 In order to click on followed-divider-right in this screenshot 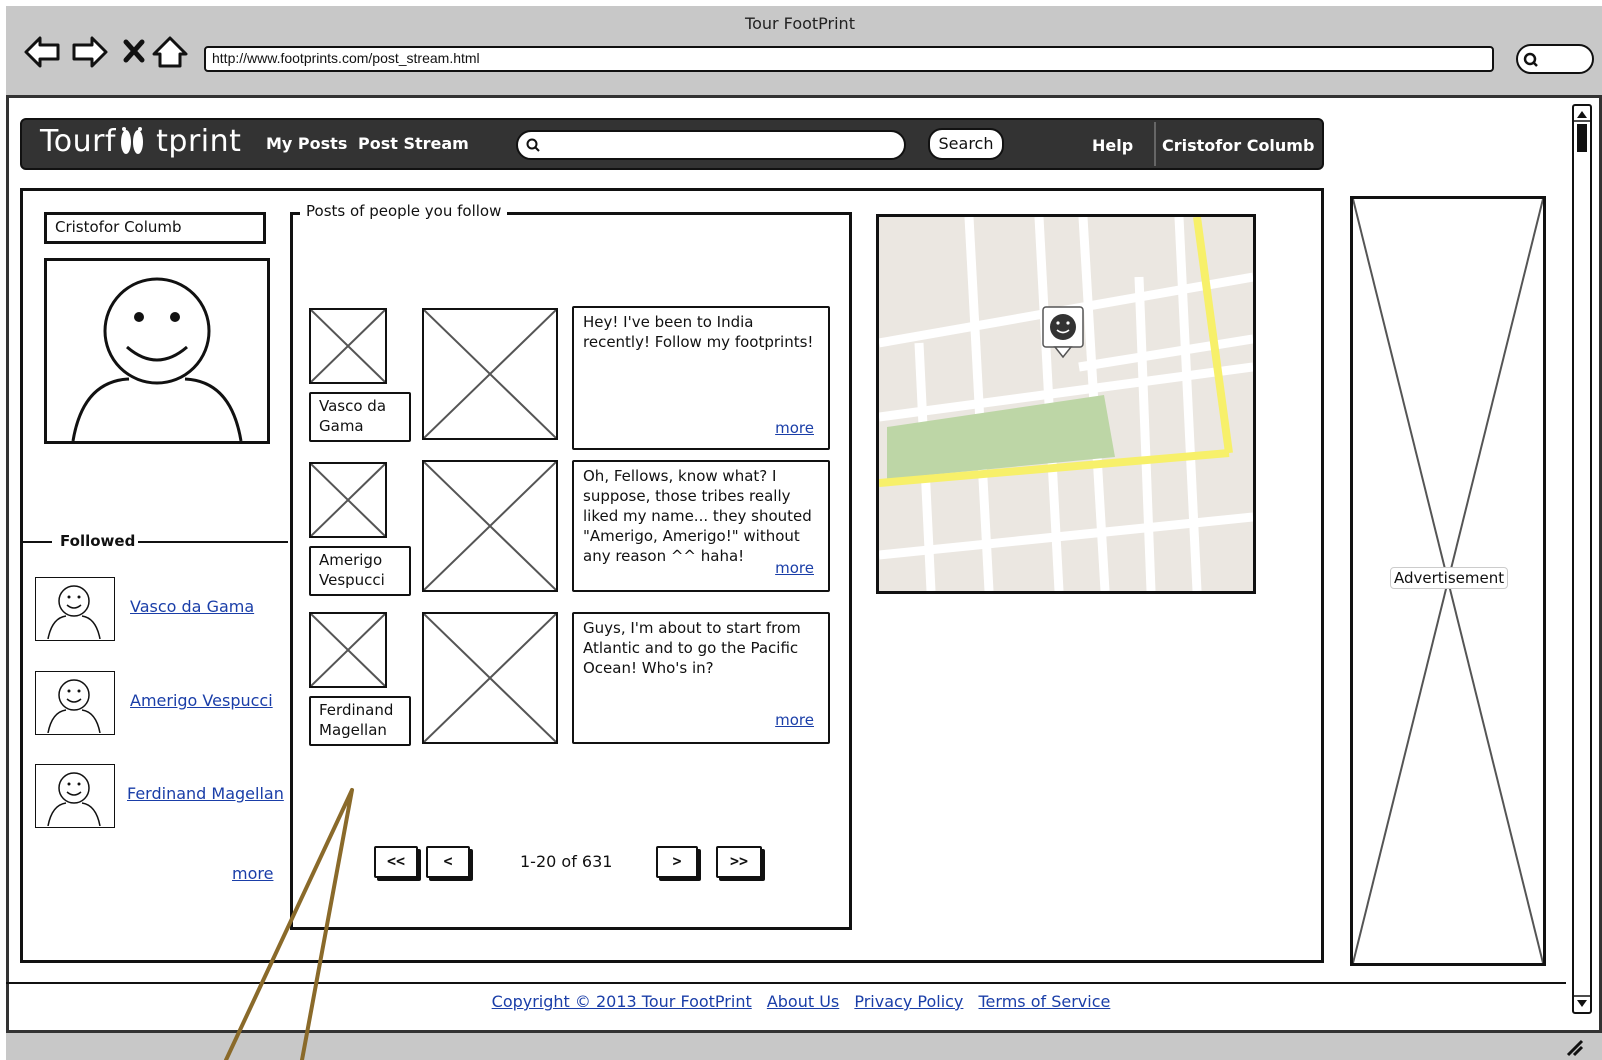, I will do `click(213, 542)`.